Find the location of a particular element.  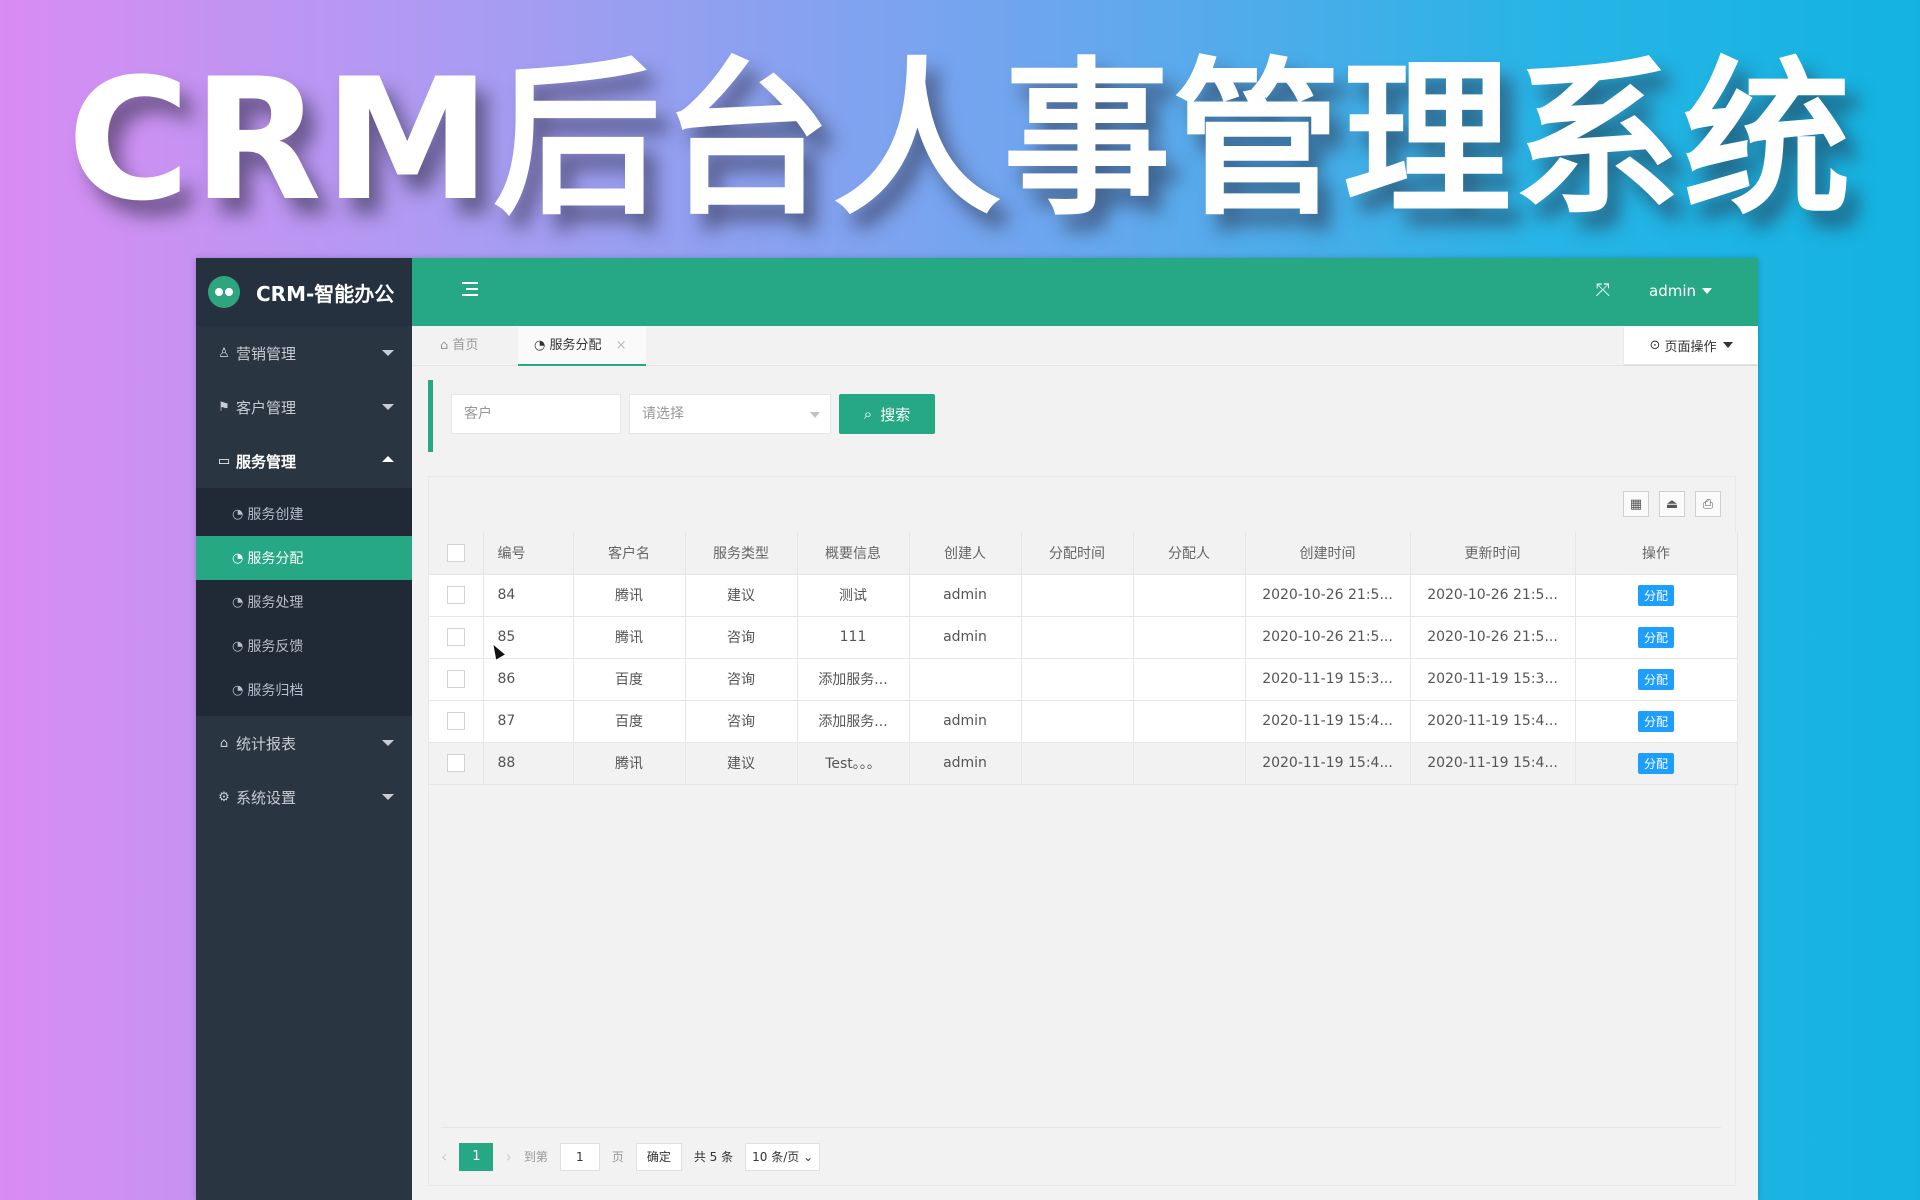

cell-summary: Test。。。 is located at coordinates (853, 763).